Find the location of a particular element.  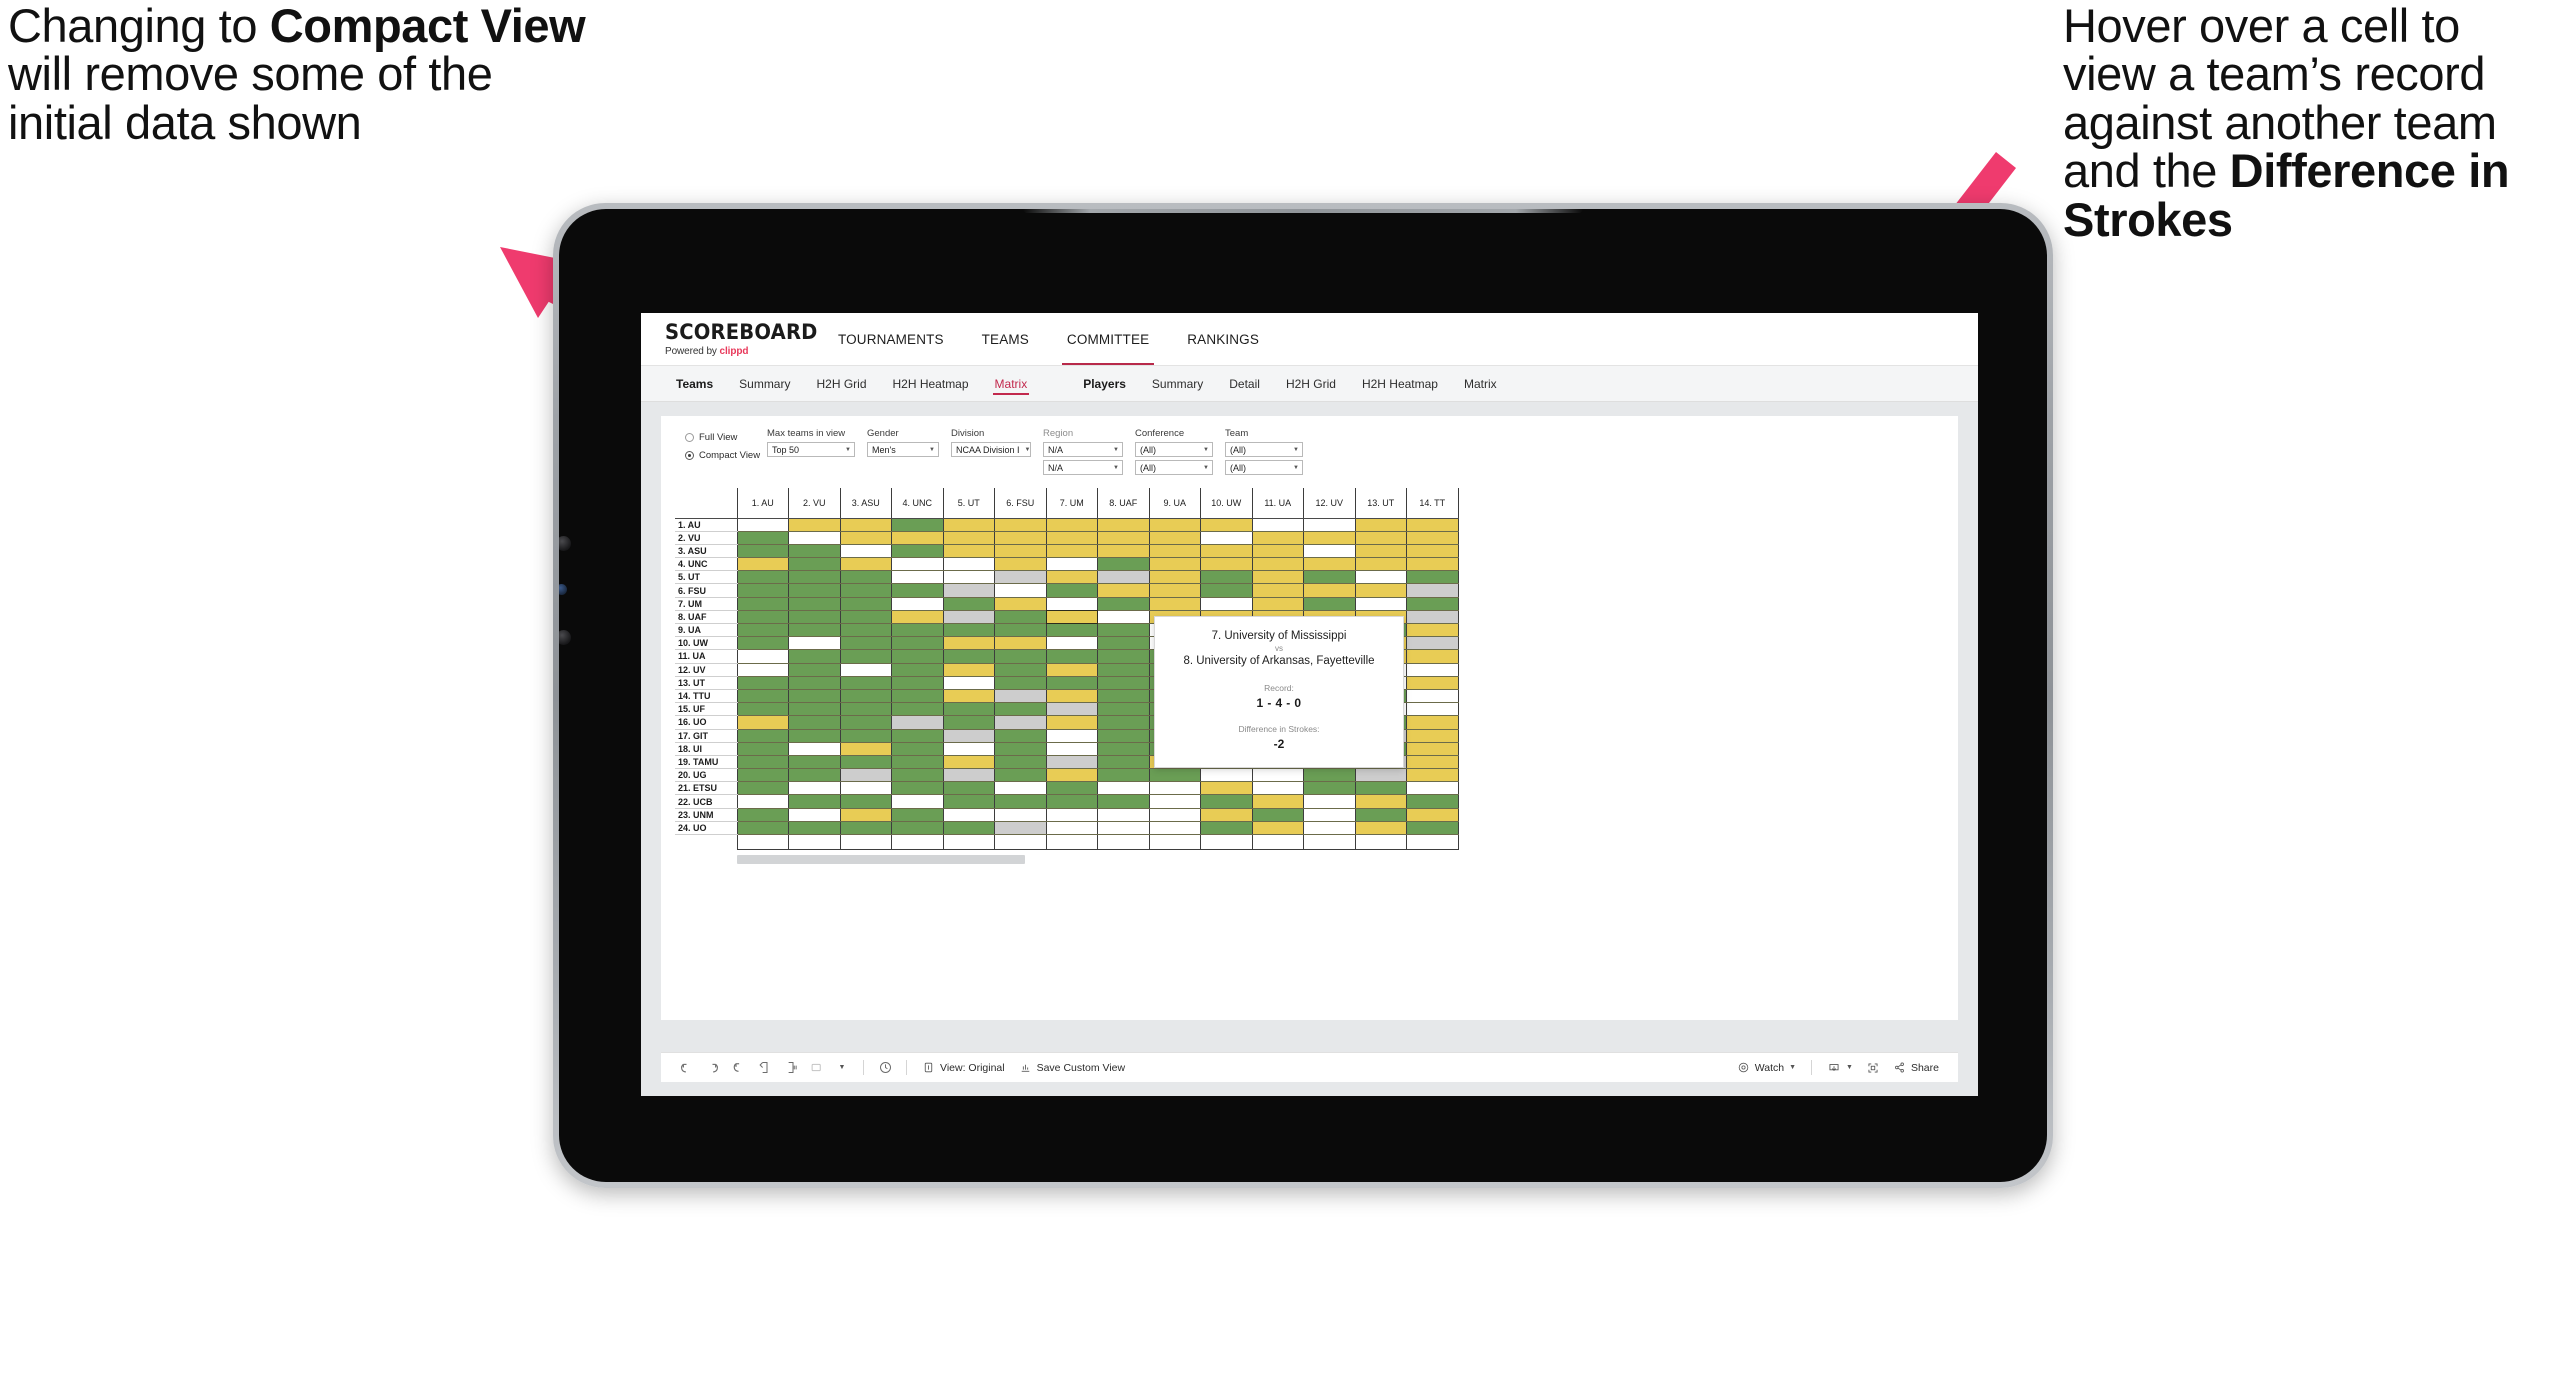

watch-button: Watch ▼ is located at coordinates (1766, 1068).